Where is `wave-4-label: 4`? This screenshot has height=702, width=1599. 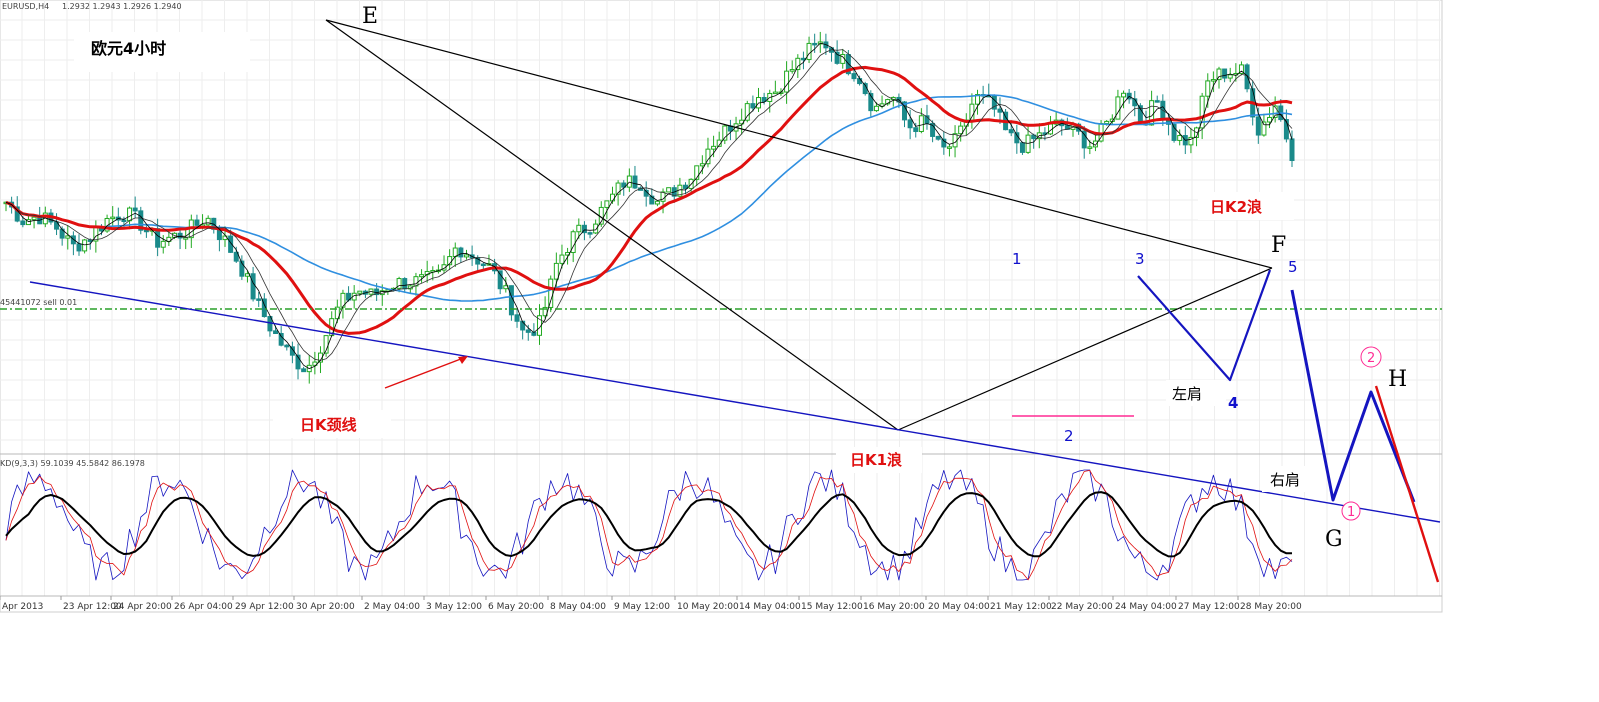 wave-4-label: 4 is located at coordinates (1233, 403).